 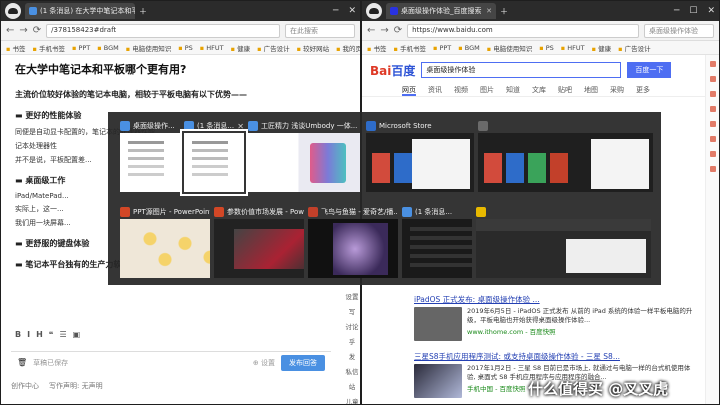 I want to click on side-label: 写, so click(x=352, y=311).